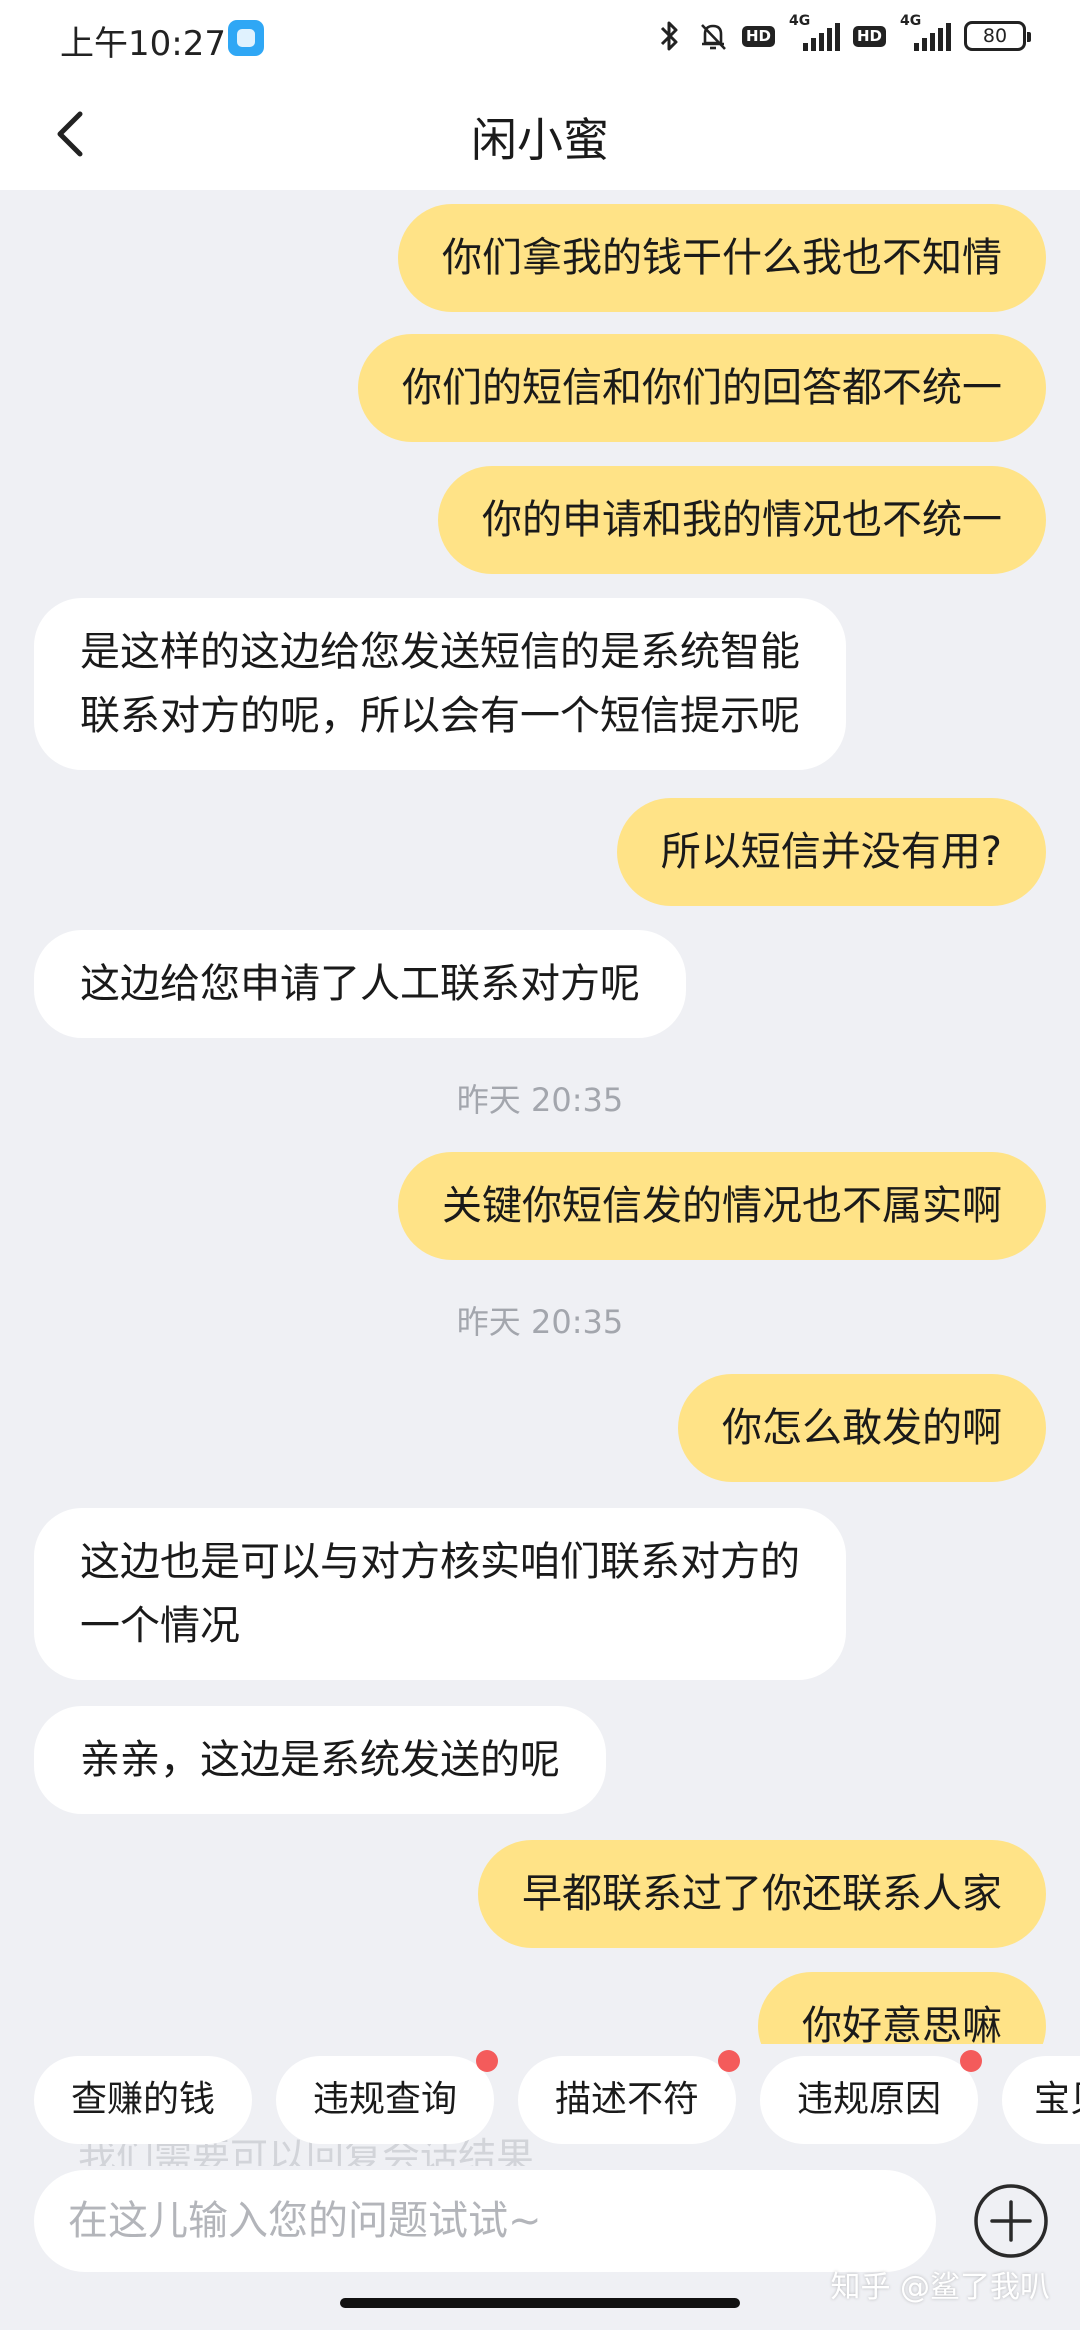 The width and height of the screenshot is (1080, 2330). Describe the element at coordinates (626, 2099) in the screenshot. I see `quick-reply-label: 描述不符` at that location.